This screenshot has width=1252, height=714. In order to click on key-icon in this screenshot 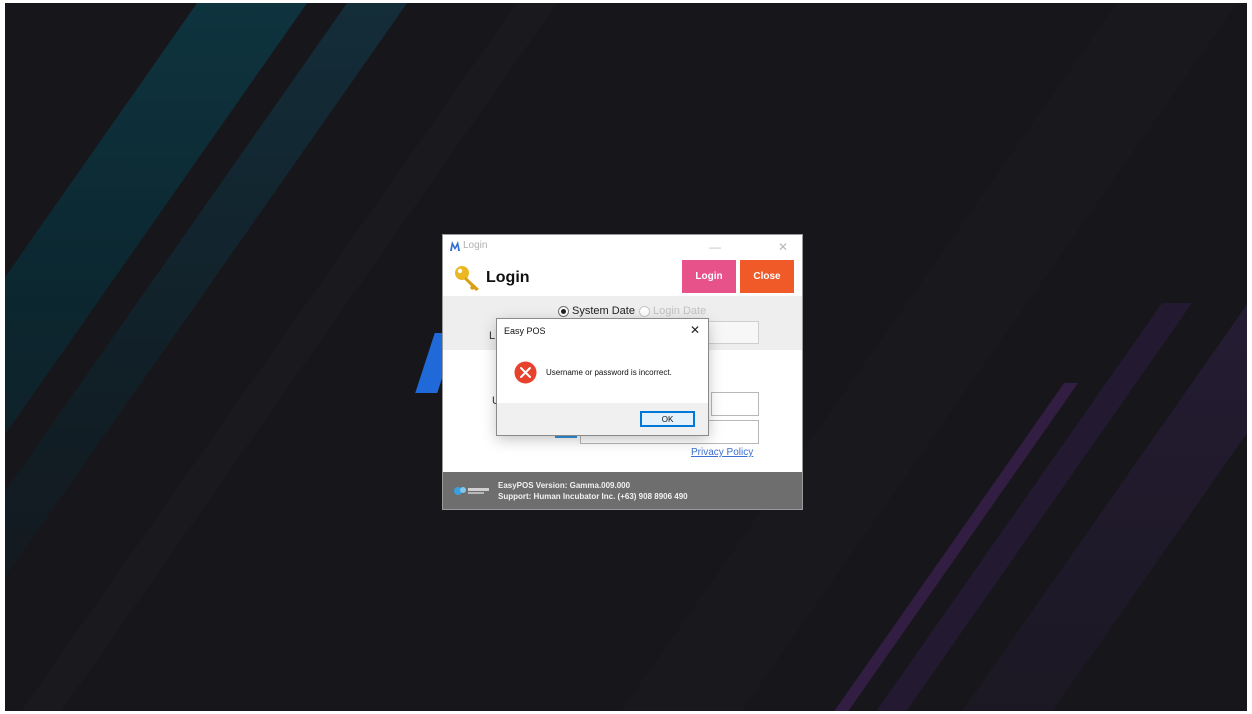, I will do `click(467, 278)`.